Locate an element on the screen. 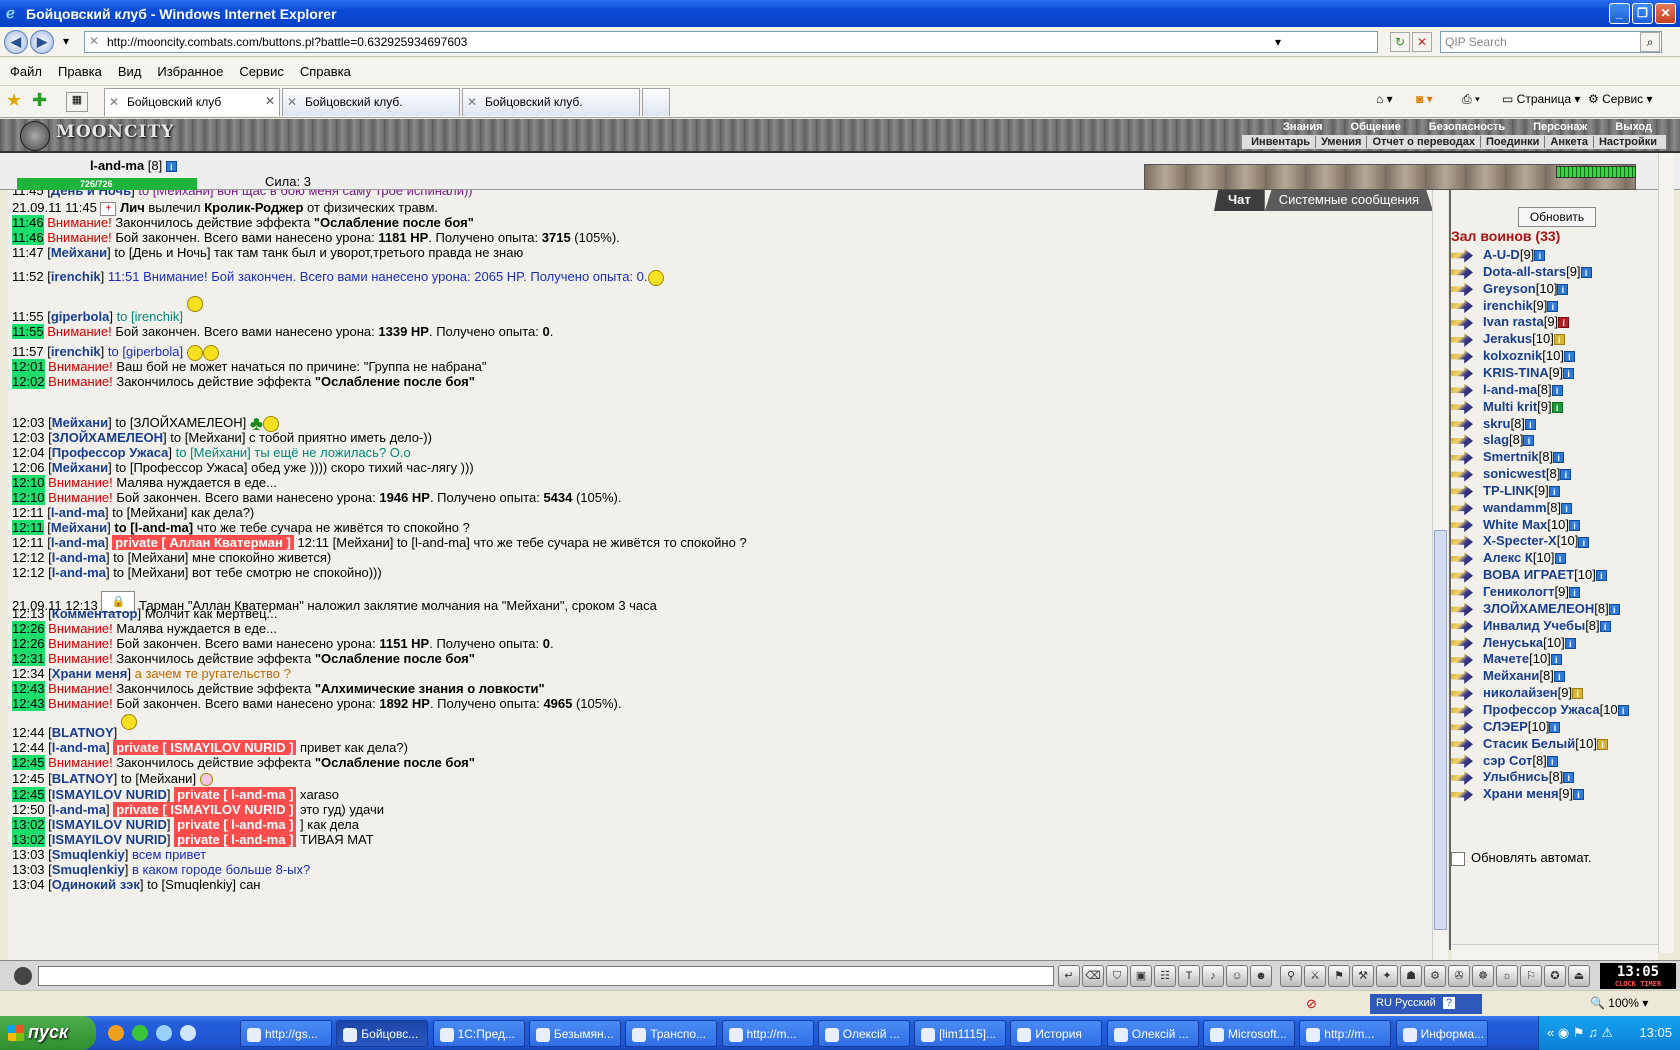 This screenshot has width=1680, height=1050. slot-3-icon: ⚑ is located at coordinates (1339, 976).